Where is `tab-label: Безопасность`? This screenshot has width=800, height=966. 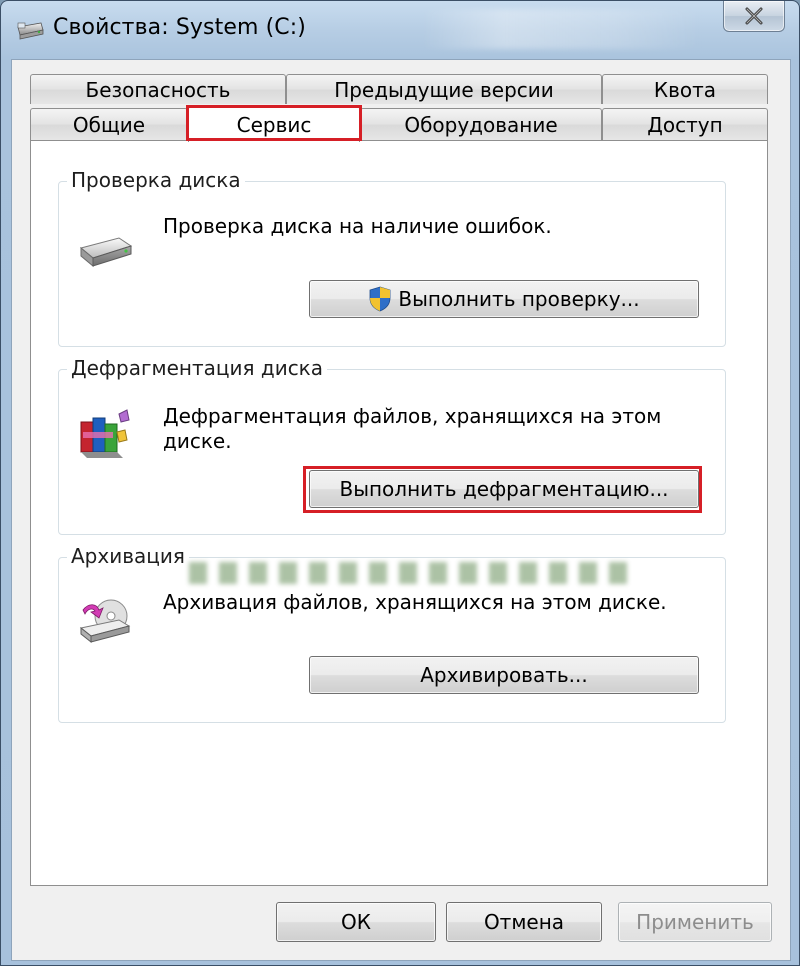
tab-label: Безопасность is located at coordinates (158, 89).